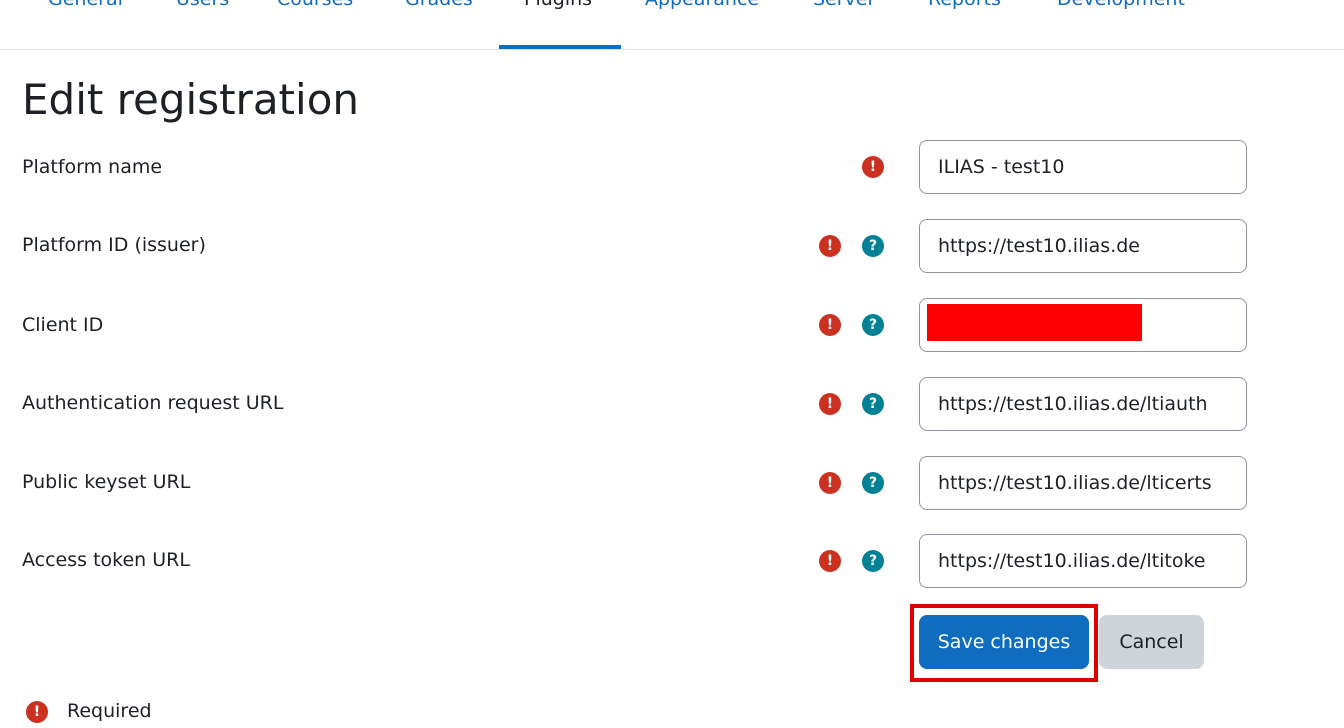 The width and height of the screenshot is (1344, 728). Describe the element at coordinates (1004, 643) in the screenshot. I see `annotation-highlight-box` at that location.